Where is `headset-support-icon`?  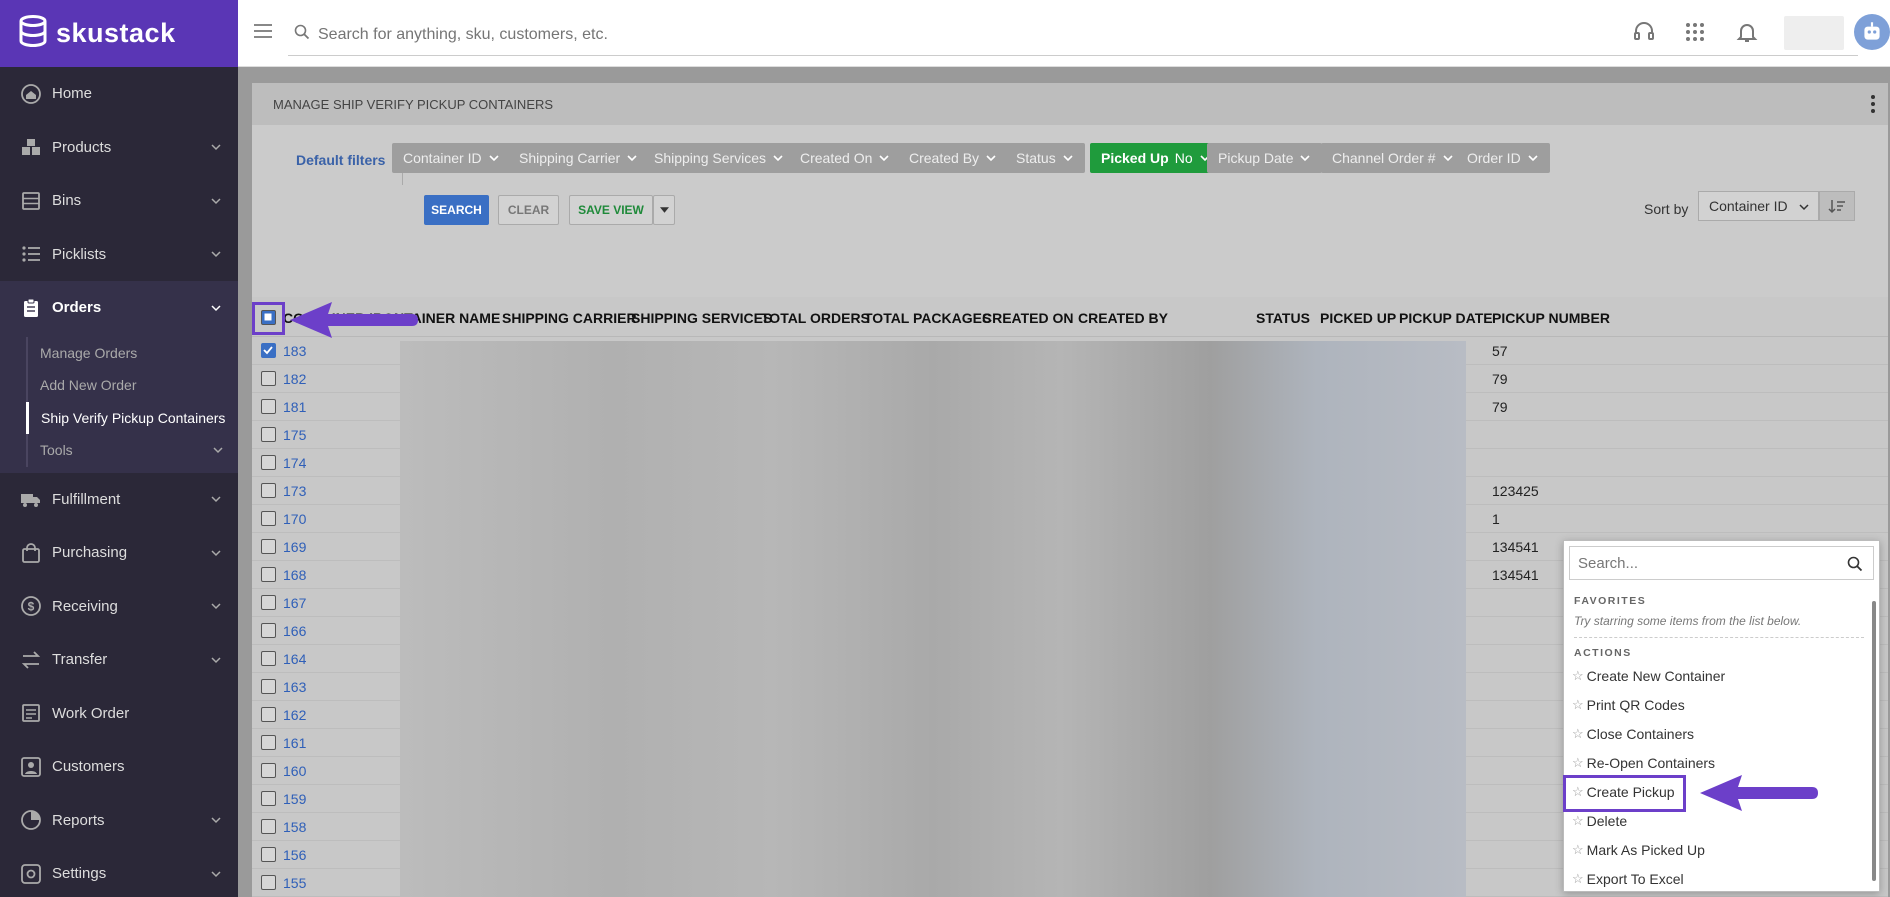 headset-support-icon is located at coordinates (1645, 33).